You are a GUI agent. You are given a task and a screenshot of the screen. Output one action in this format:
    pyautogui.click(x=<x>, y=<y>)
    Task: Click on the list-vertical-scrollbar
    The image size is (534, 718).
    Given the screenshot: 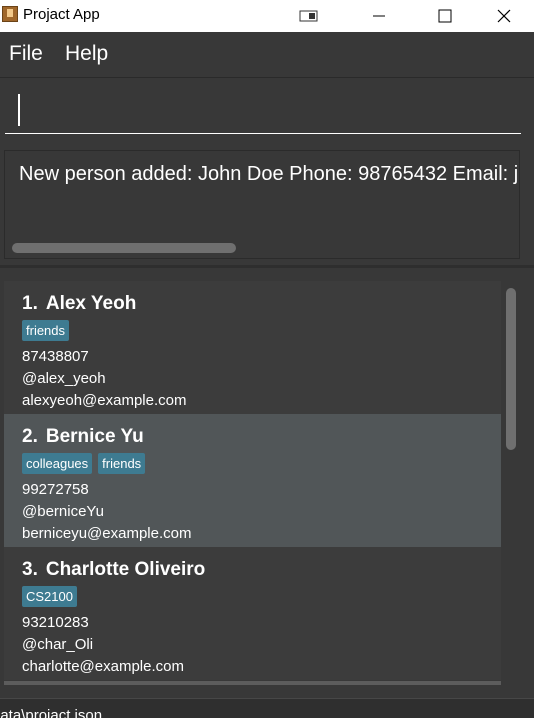 What is the action you would take?
    pyautogui.click(x=511, y=484)
    